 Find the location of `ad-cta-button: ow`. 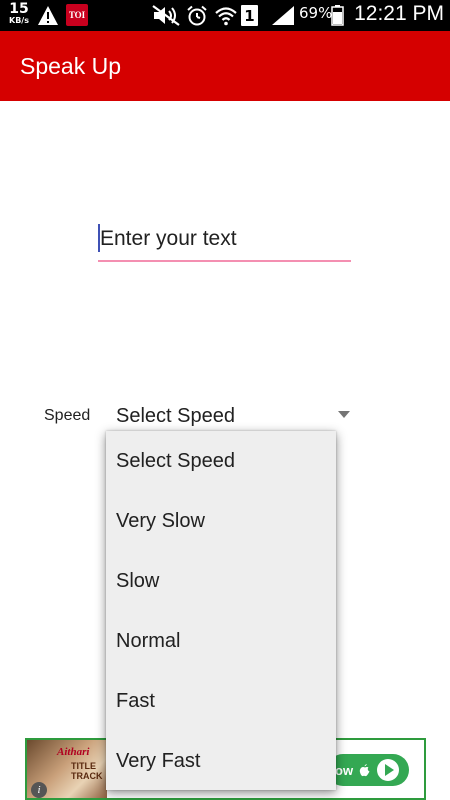

ad-cta-button: ow is located at coordinates (368, 770).